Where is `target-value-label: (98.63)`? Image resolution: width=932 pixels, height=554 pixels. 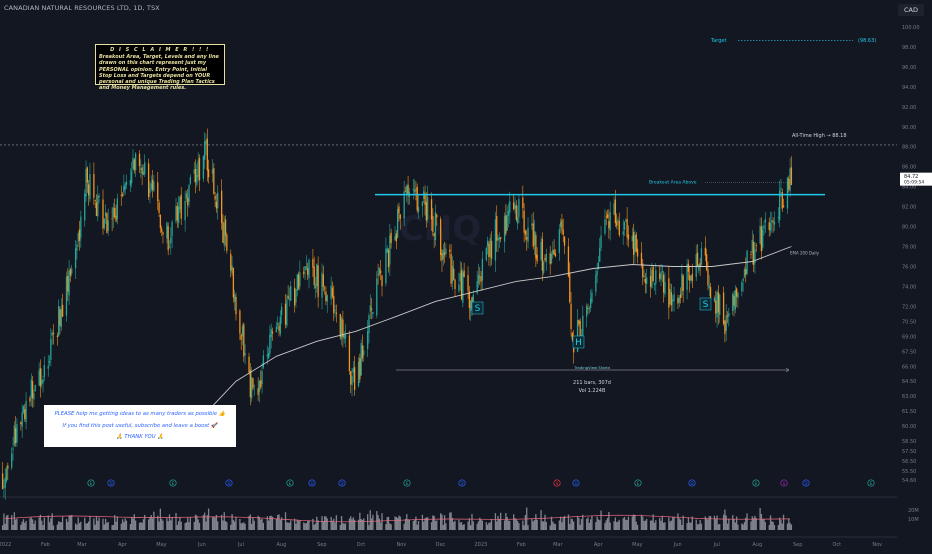 target-value-label: (98.63) is located at coordinates (867, 41).